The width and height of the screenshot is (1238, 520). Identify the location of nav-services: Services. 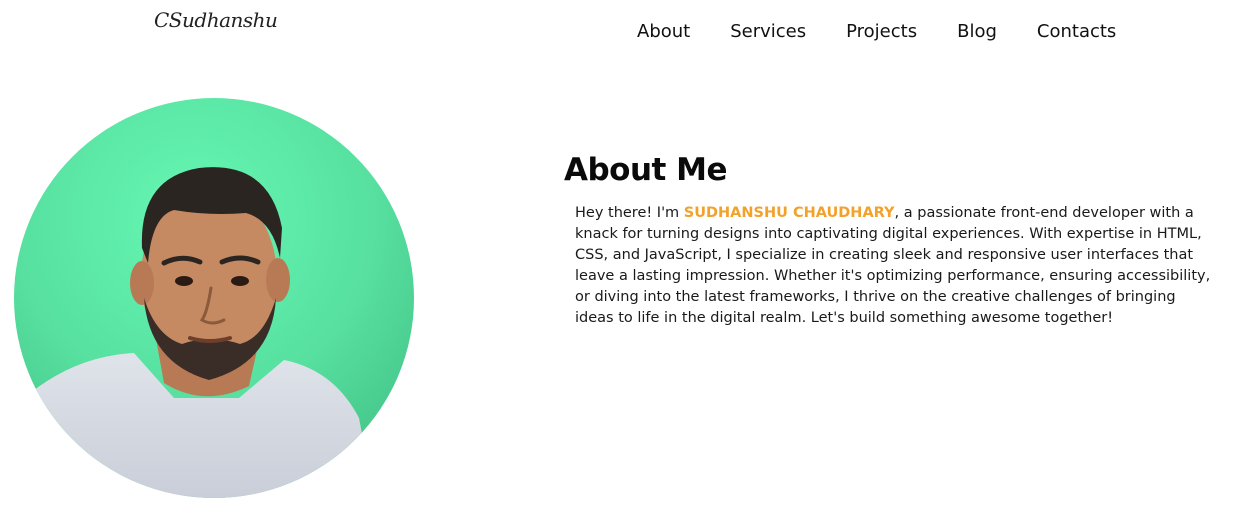
(768, 32).